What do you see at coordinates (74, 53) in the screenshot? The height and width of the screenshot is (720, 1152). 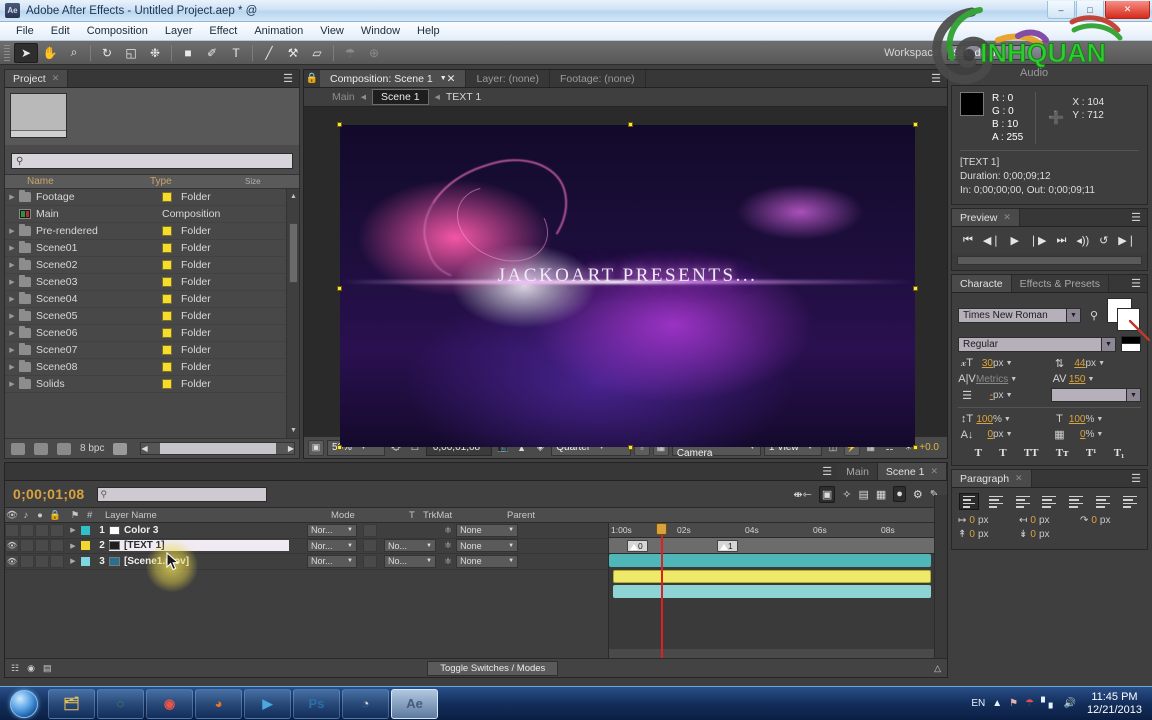 I see `zoom-tool: ⌕` at bounding box center [74, 53].